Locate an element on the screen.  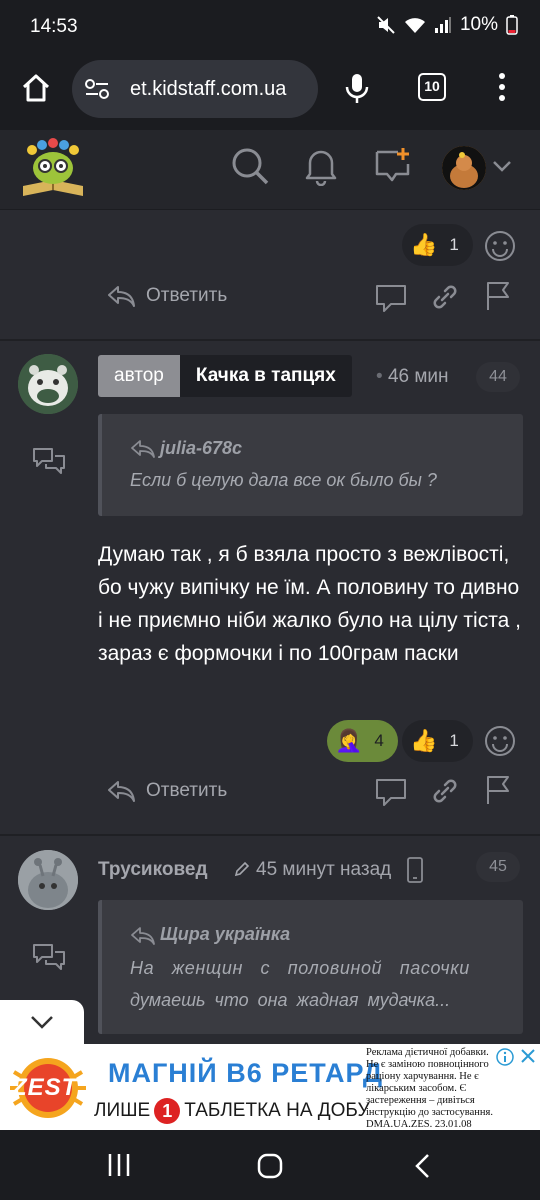
quote-author: Щира українка is located at coordinates (225, 934).